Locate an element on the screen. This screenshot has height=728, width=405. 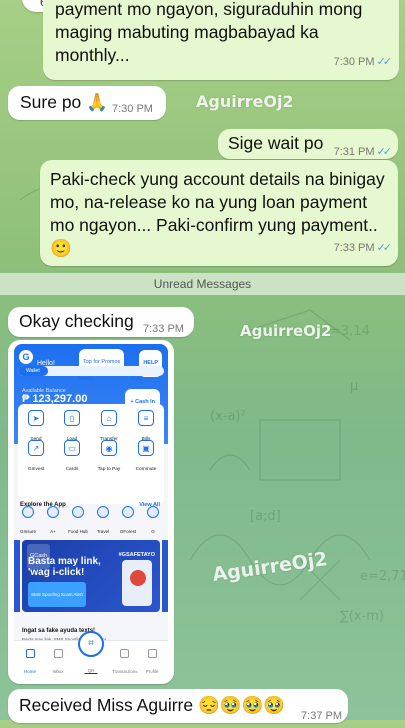
gcash-banner-headline: Basta may link,'wag i-click! is located at coordinates (64, 567).